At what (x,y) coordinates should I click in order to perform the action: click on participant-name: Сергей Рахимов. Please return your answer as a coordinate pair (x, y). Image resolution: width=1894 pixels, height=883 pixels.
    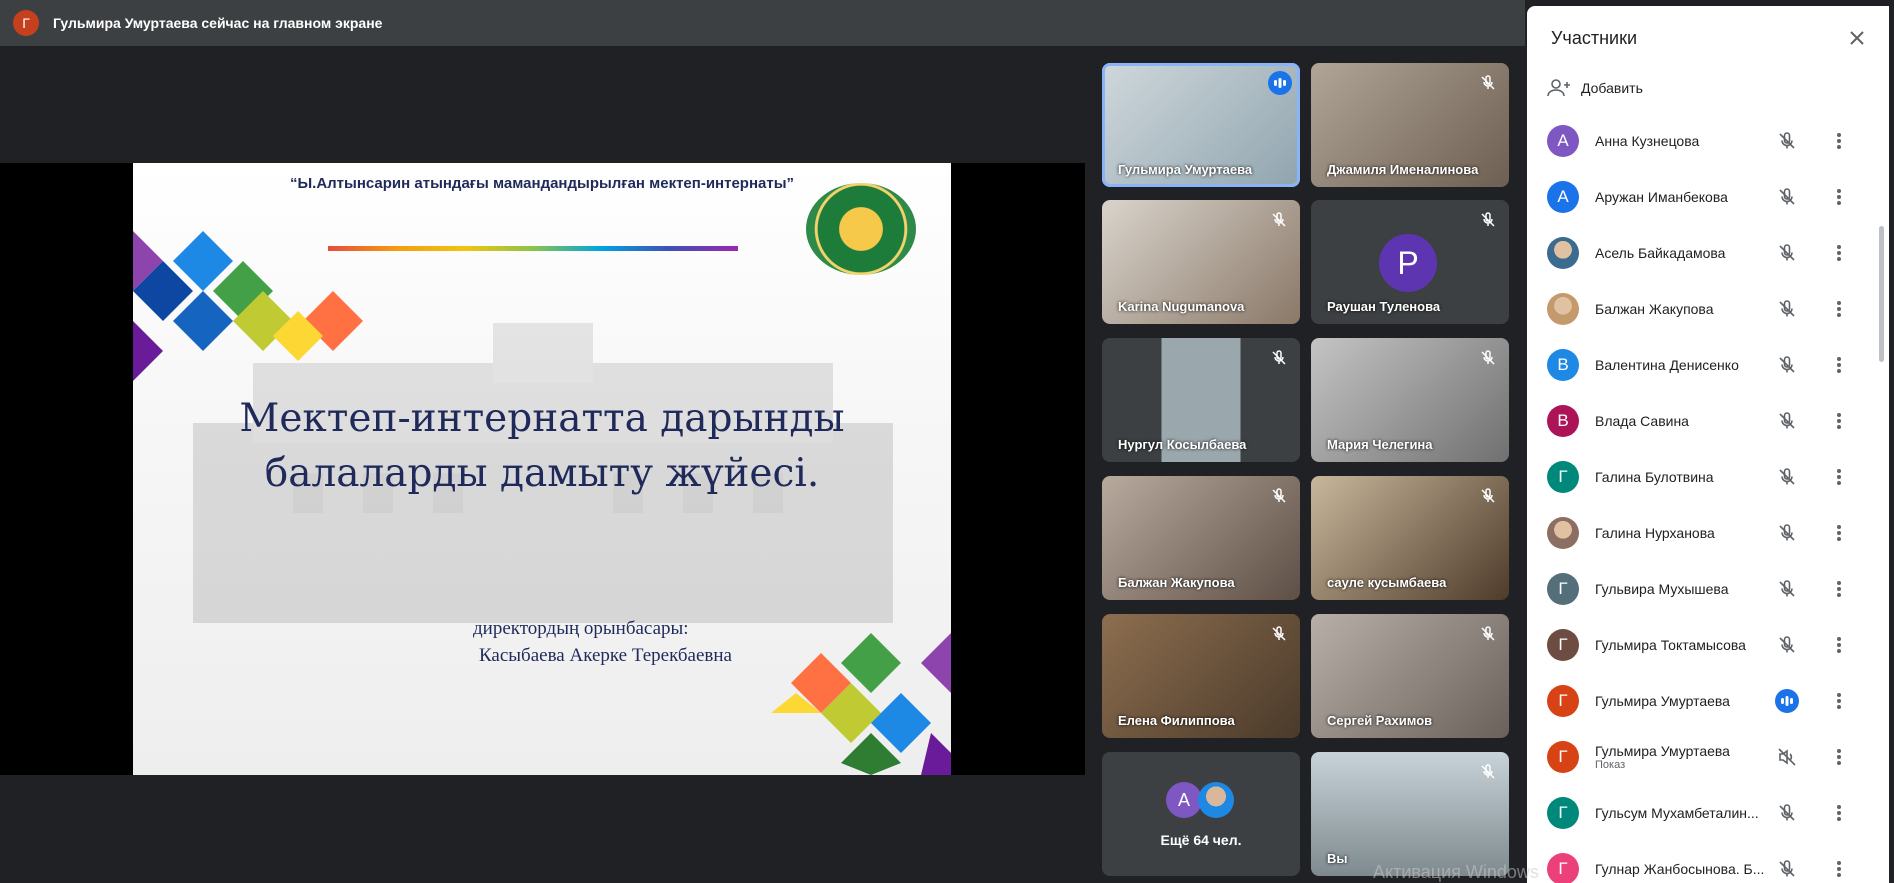
    Looking at the image, I should click on (1380, 720).